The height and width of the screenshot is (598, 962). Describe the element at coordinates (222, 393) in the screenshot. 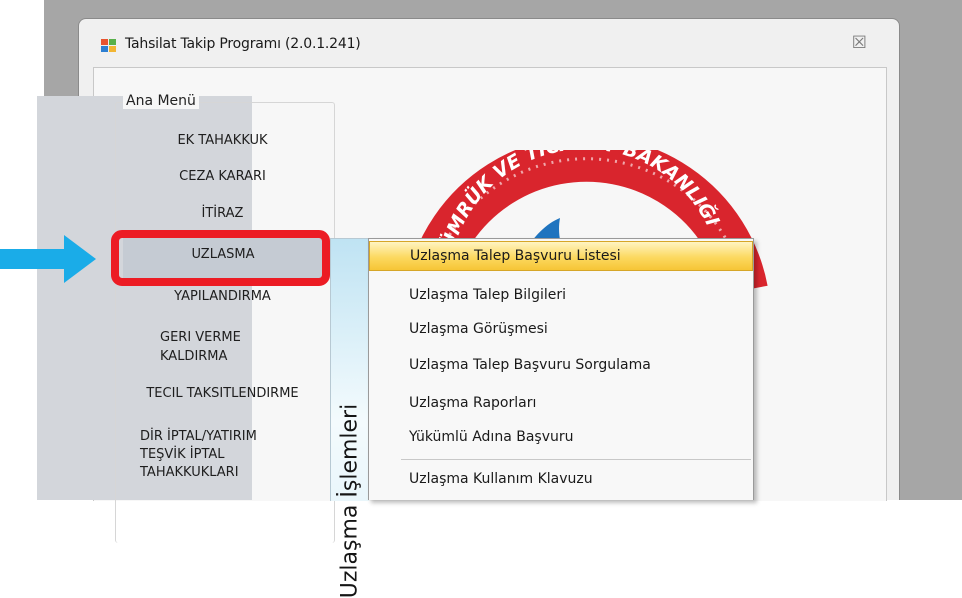

I see `menu-item-tecil-taksitlendirme: TECIL TAKSITLENDIRME` at that location.